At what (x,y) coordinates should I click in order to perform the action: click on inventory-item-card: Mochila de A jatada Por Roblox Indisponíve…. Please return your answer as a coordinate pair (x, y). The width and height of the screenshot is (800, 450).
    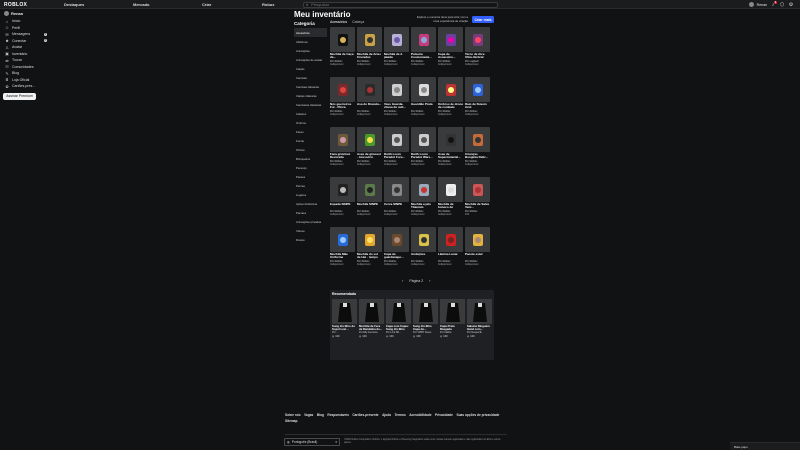
    Looking at the image, I should click on (396, 51).